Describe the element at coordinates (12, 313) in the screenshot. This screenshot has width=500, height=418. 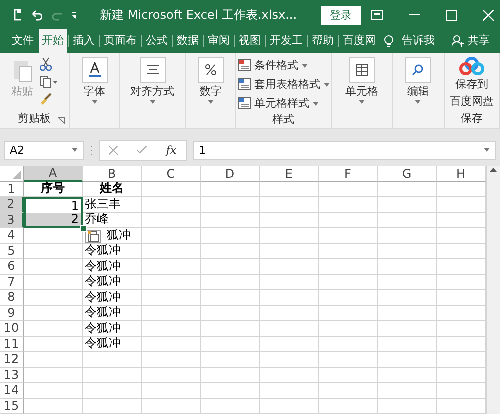
I see `row-header: 9` at that location.